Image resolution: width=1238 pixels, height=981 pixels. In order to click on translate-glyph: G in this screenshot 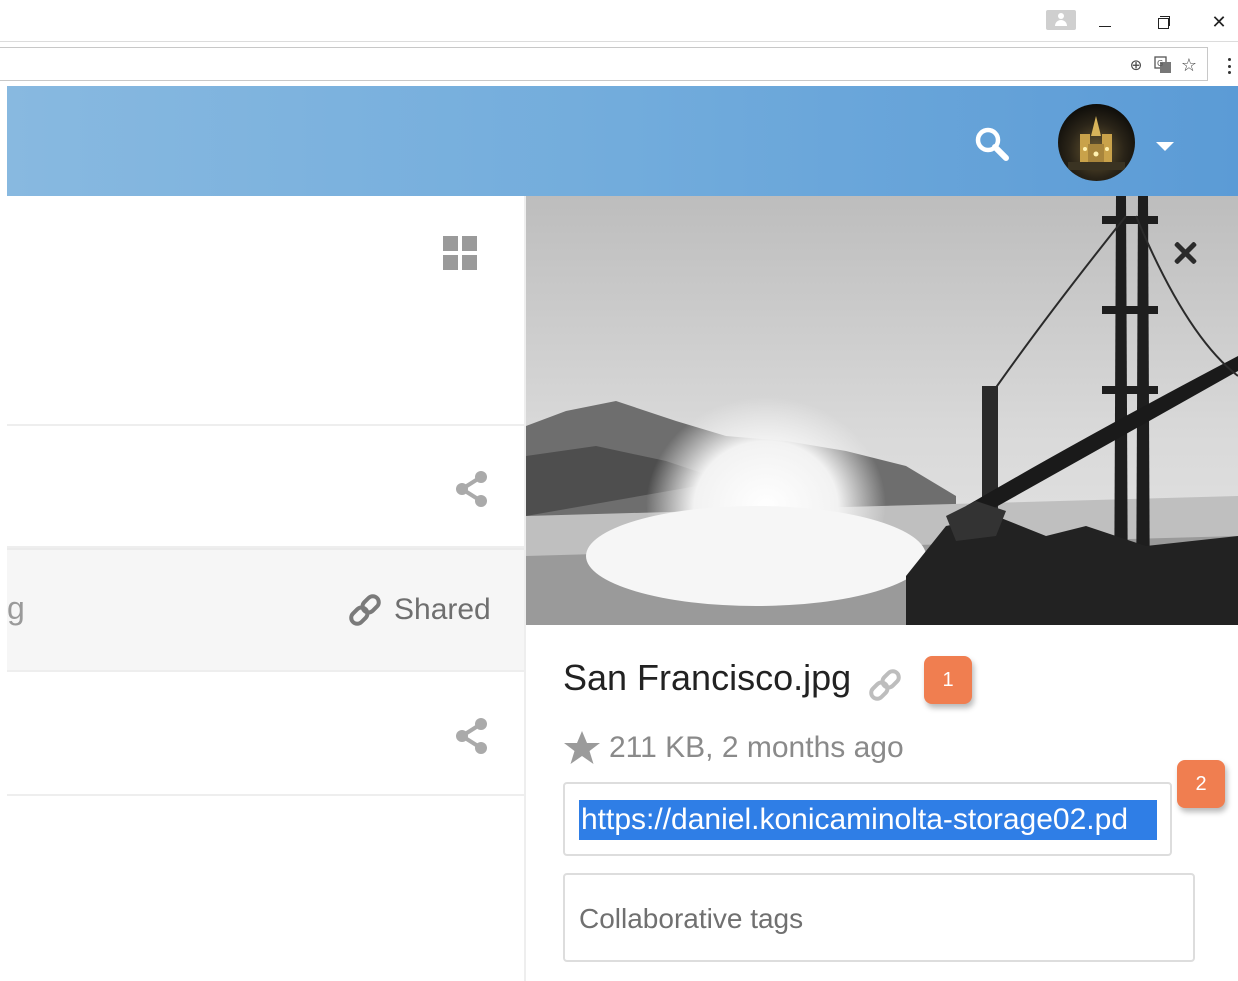, I will do `click(1162, 64)`.